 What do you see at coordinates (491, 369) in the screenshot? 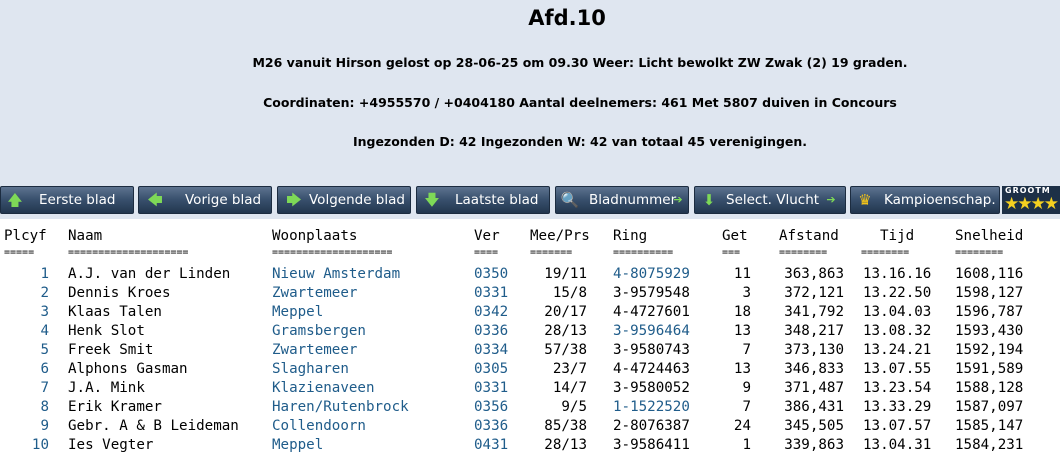
I see `cell-ver: 0305` at bounding box center [491, 369].